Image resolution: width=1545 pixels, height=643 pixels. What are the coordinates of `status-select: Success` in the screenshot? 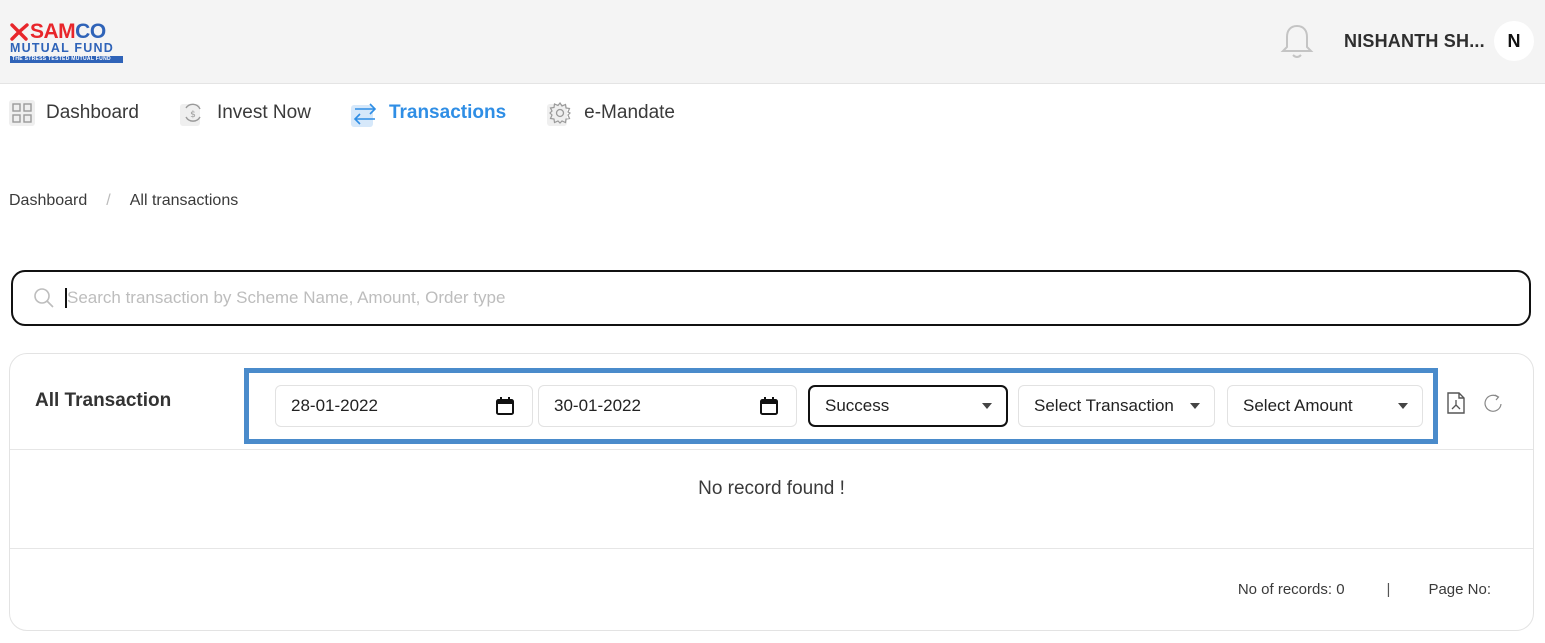 It's located at (908, 406).